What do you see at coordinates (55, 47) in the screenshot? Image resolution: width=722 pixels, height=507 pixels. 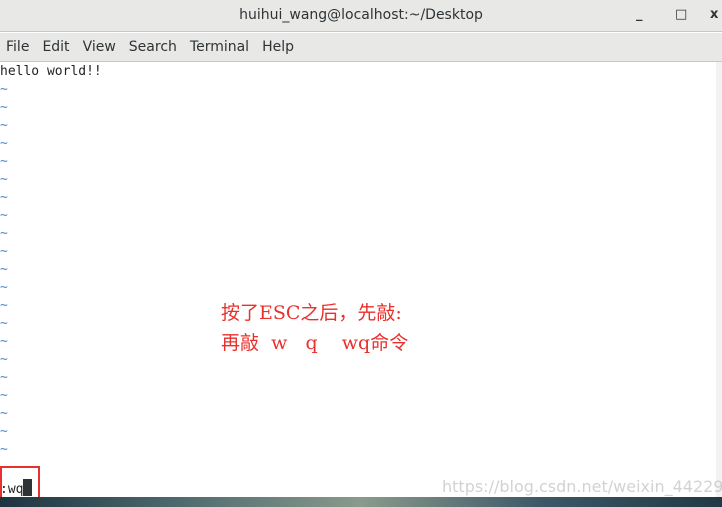 I see `menu-edit: Edit` at bounding box center [55, 47].